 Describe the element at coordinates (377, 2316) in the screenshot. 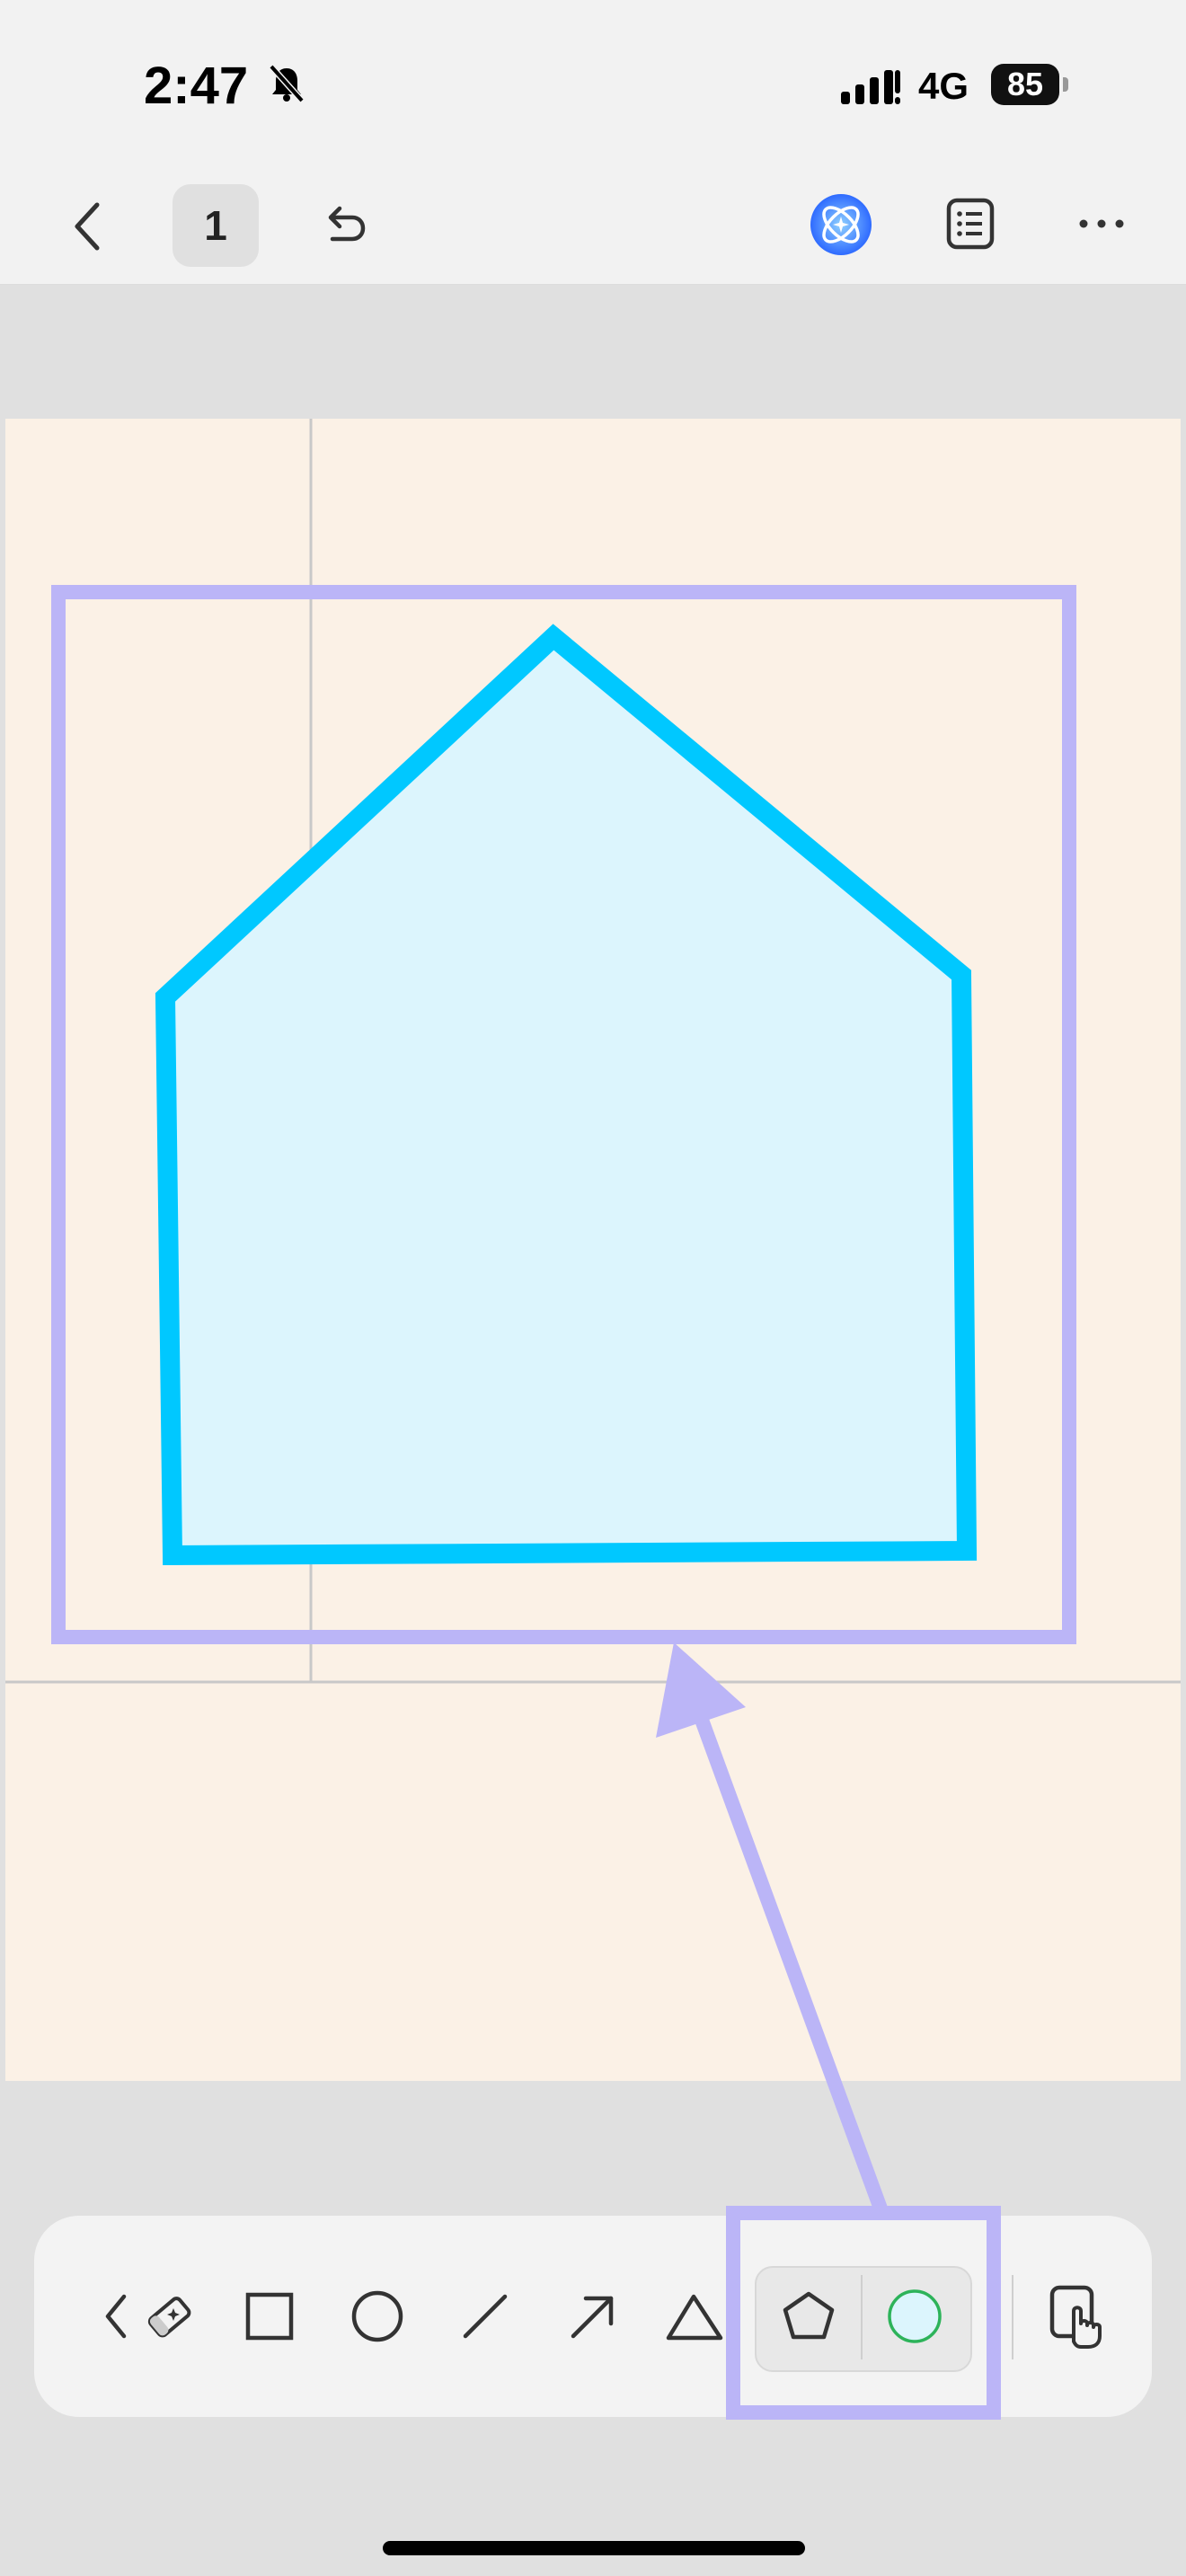

I see `circle-icon` at that location.